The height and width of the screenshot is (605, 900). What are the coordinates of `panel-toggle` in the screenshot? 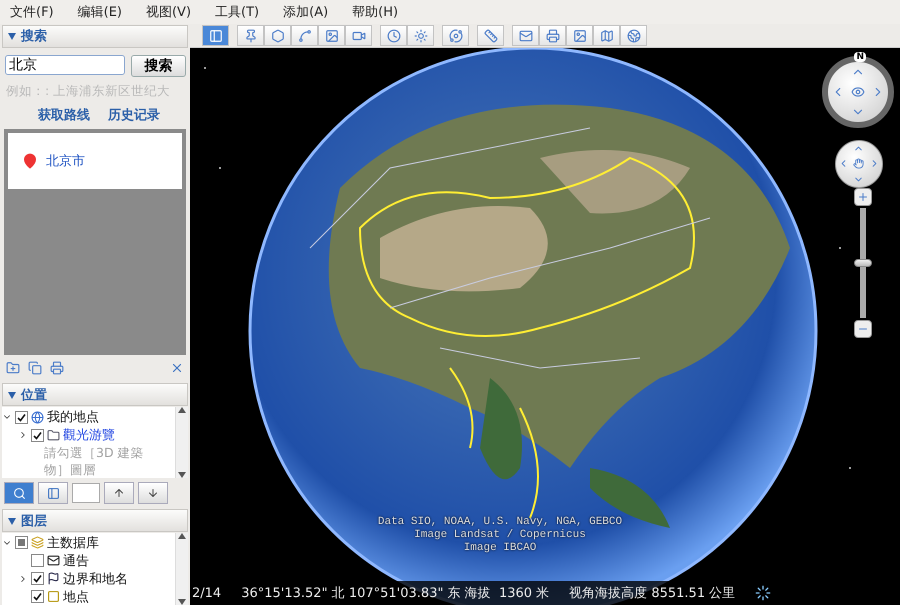 It's located at (53, 493).